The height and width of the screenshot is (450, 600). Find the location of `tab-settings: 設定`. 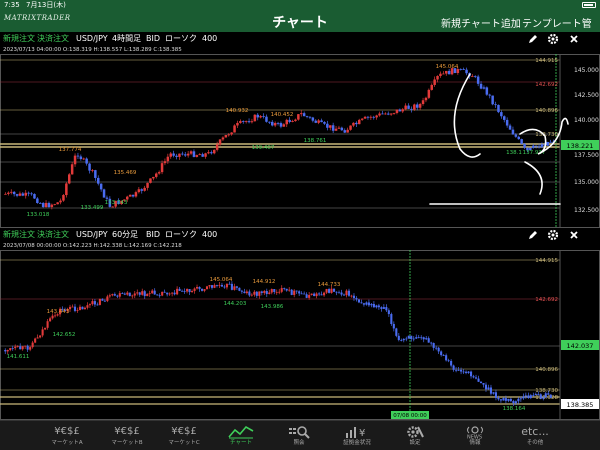

tab-settings: 設定 is located at coordinates (415, 435).